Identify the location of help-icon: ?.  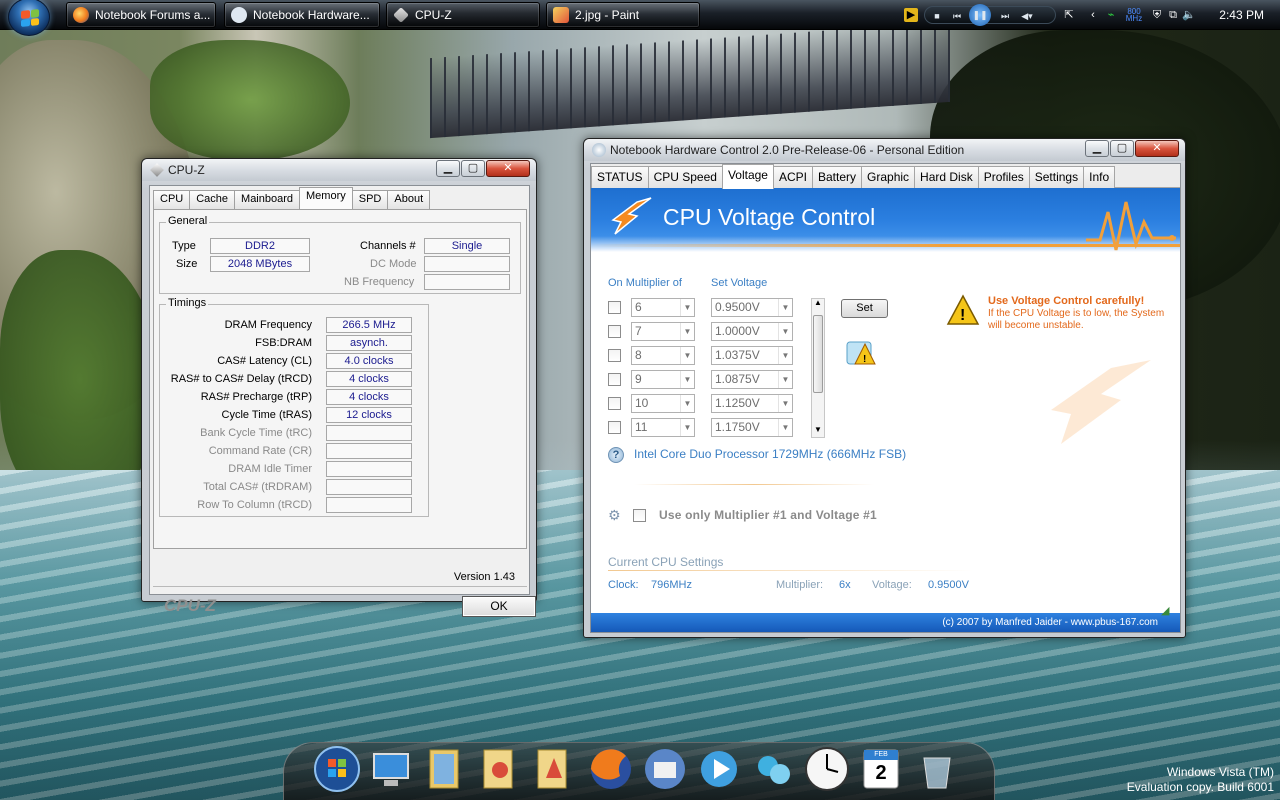
(616, 455).